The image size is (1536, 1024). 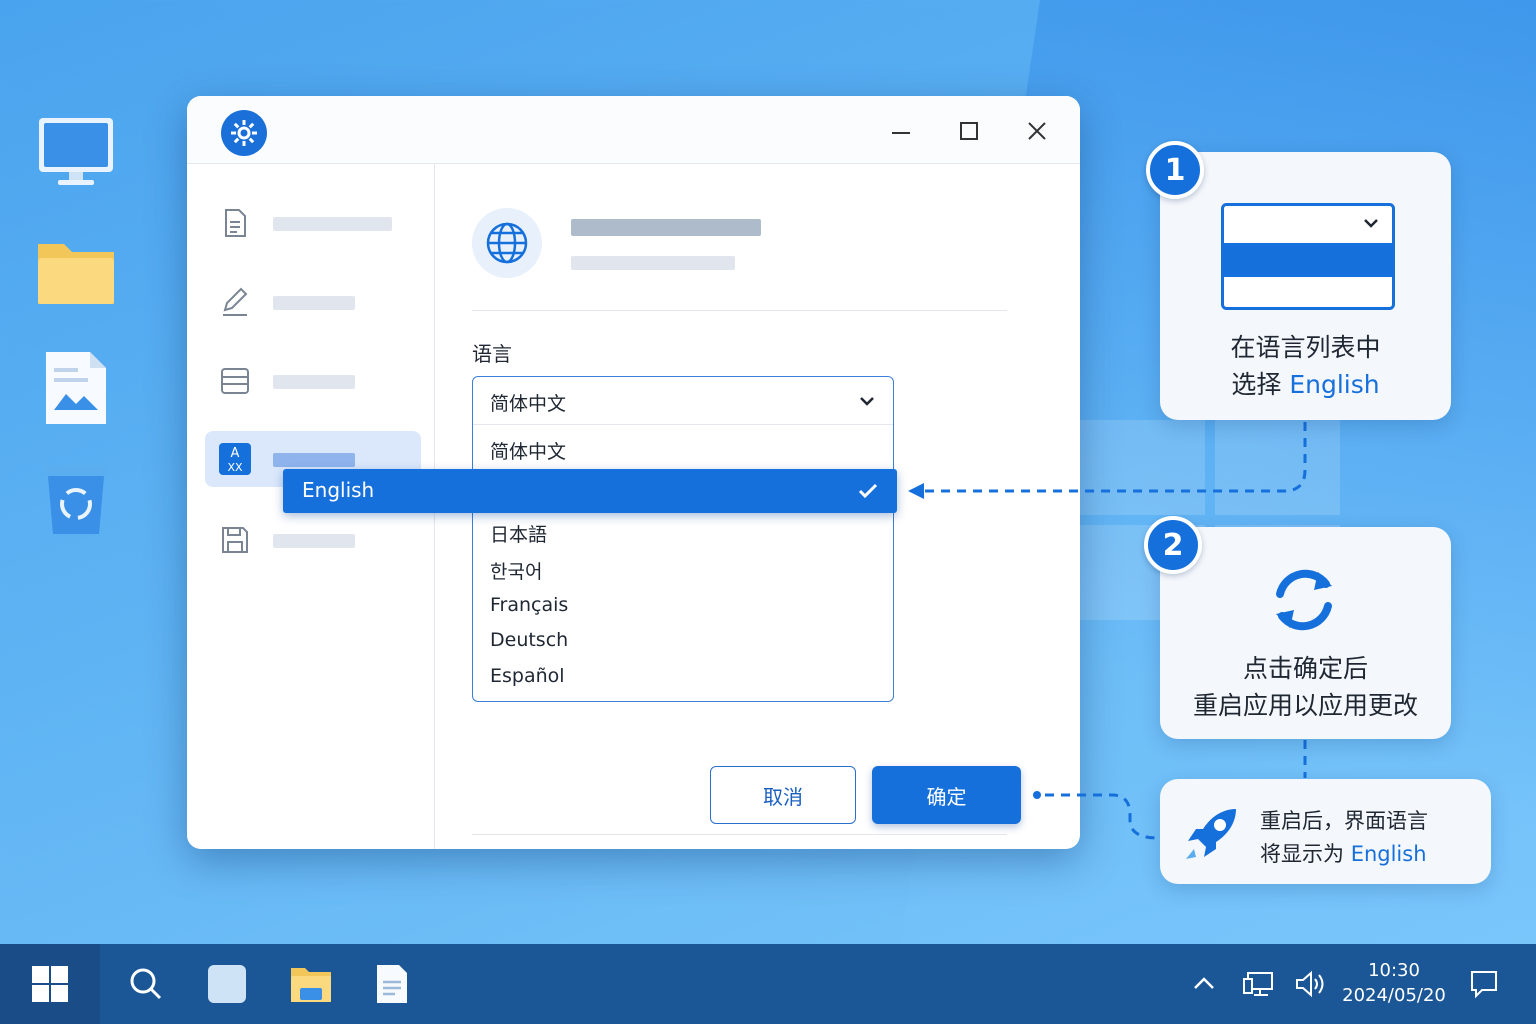 I want to click on result-callout: 重启后，界面语言 将显示为 English, so click(x=1325, y=831).